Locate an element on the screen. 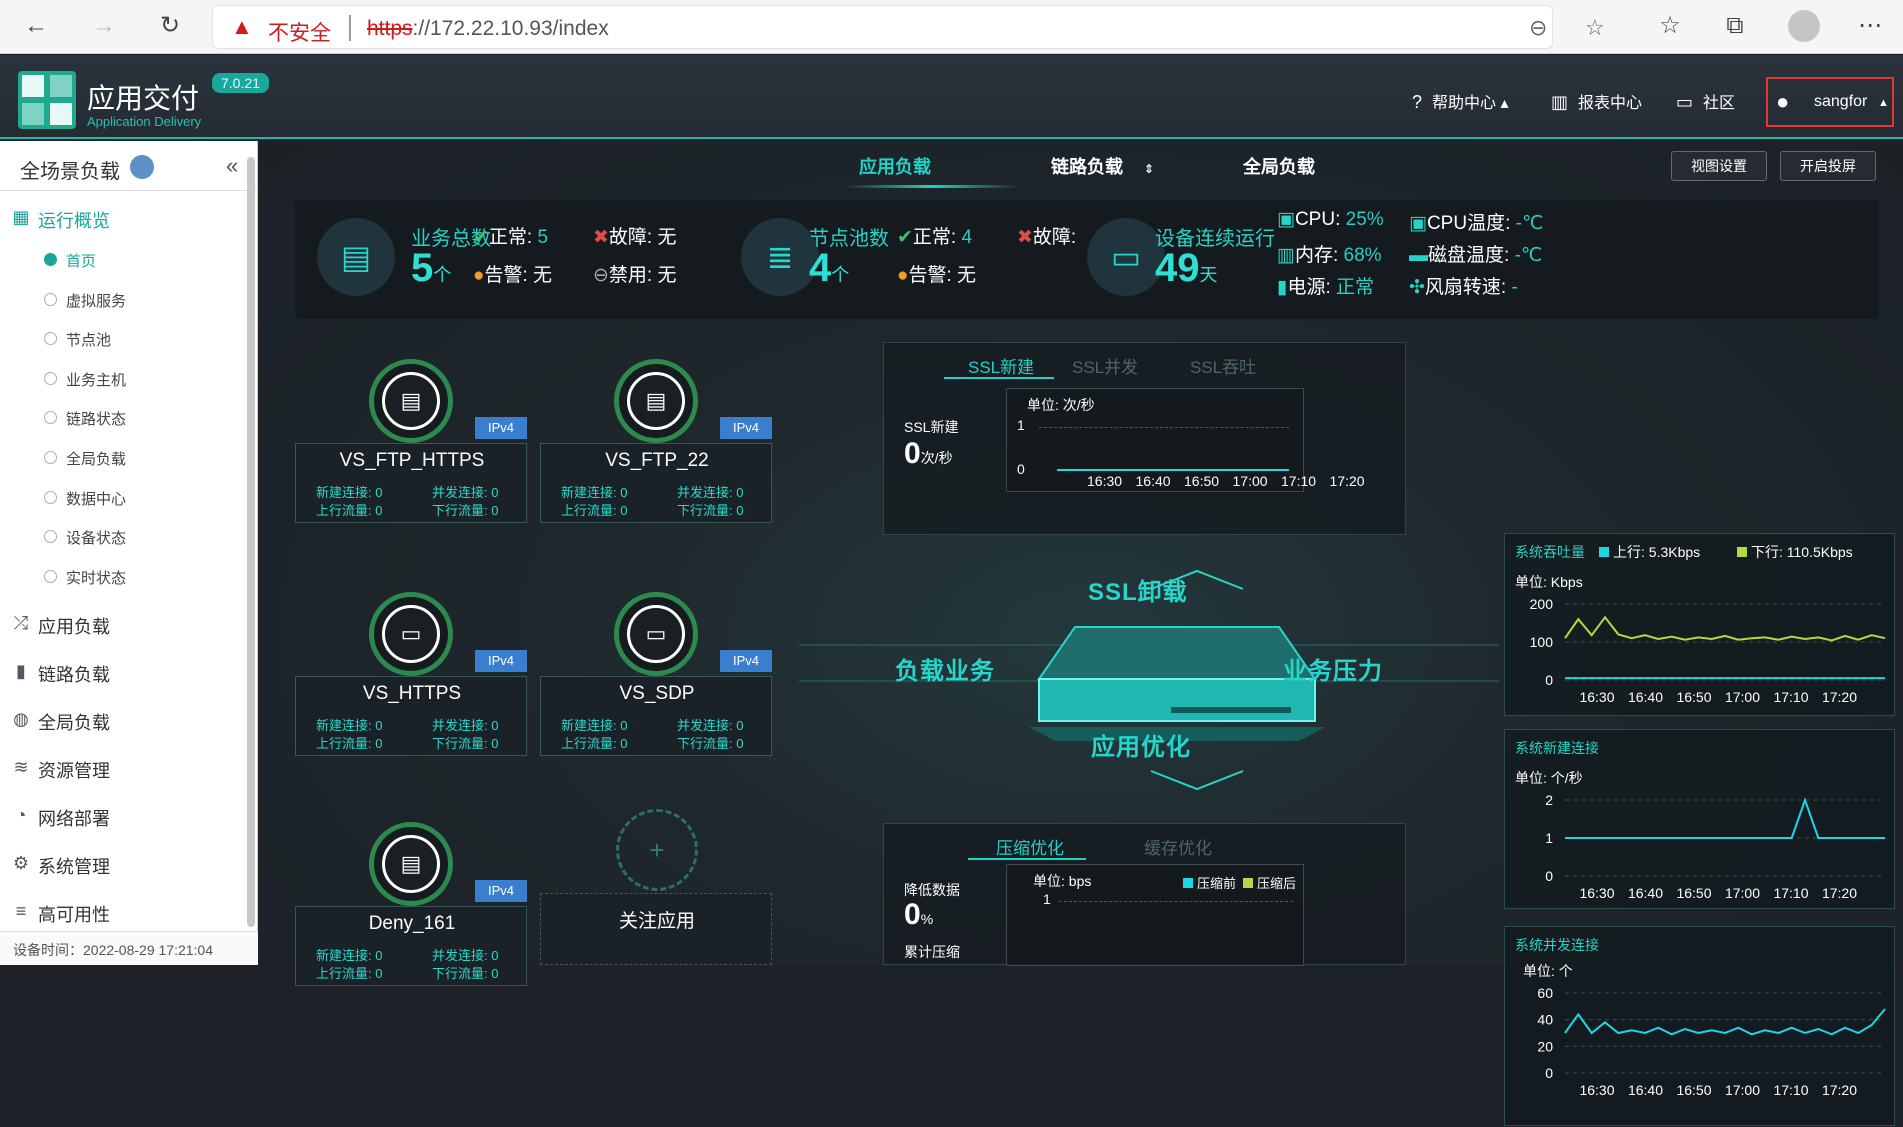  service-info-box: VS_FTP_HTTPS 新建连接: 0 并发连接: 0 上行流量: 0 下行流量: 0 is located at coordinates (411, 483).